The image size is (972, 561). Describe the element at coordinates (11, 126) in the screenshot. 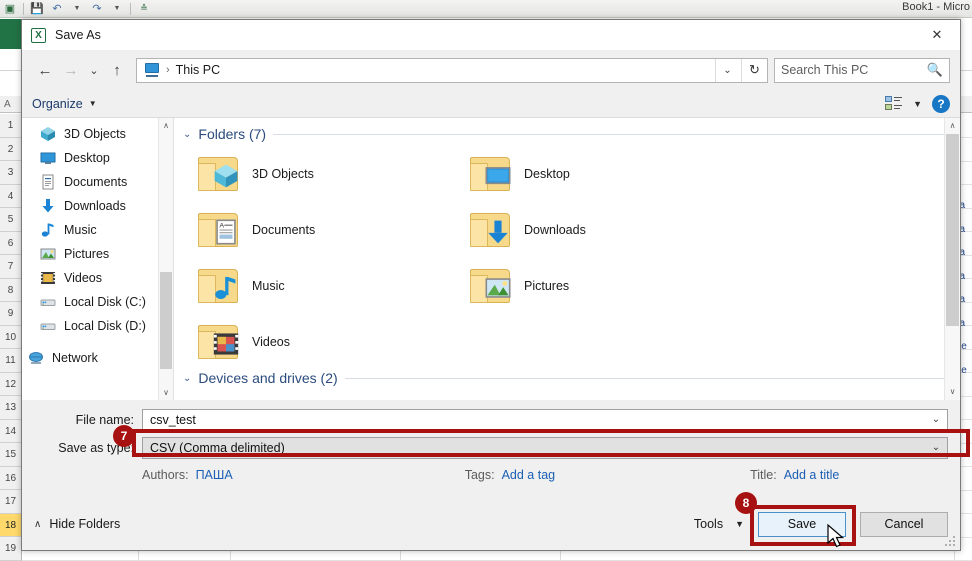

I see `excel-row-header: 1` at that location.